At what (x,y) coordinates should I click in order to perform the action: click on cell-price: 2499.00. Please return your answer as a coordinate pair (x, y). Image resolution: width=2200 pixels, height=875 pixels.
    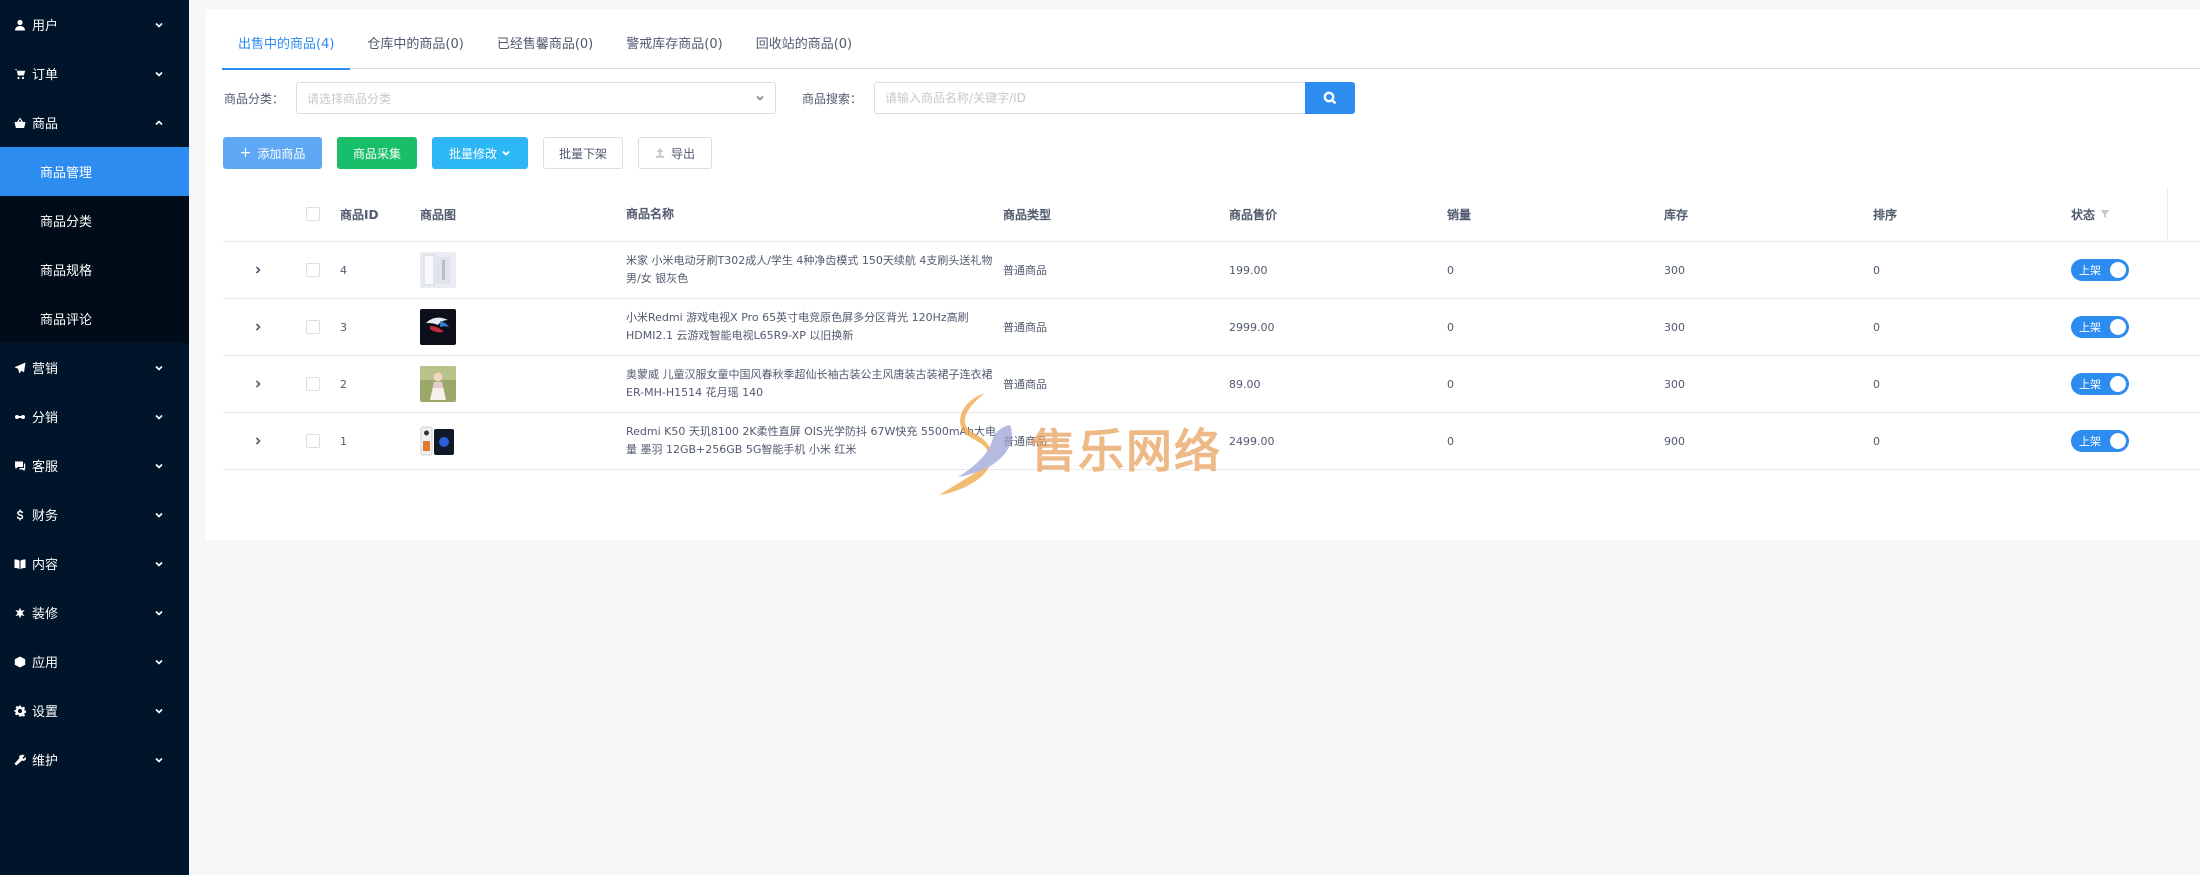
    Looking at the image, I should click on (1252, 441).